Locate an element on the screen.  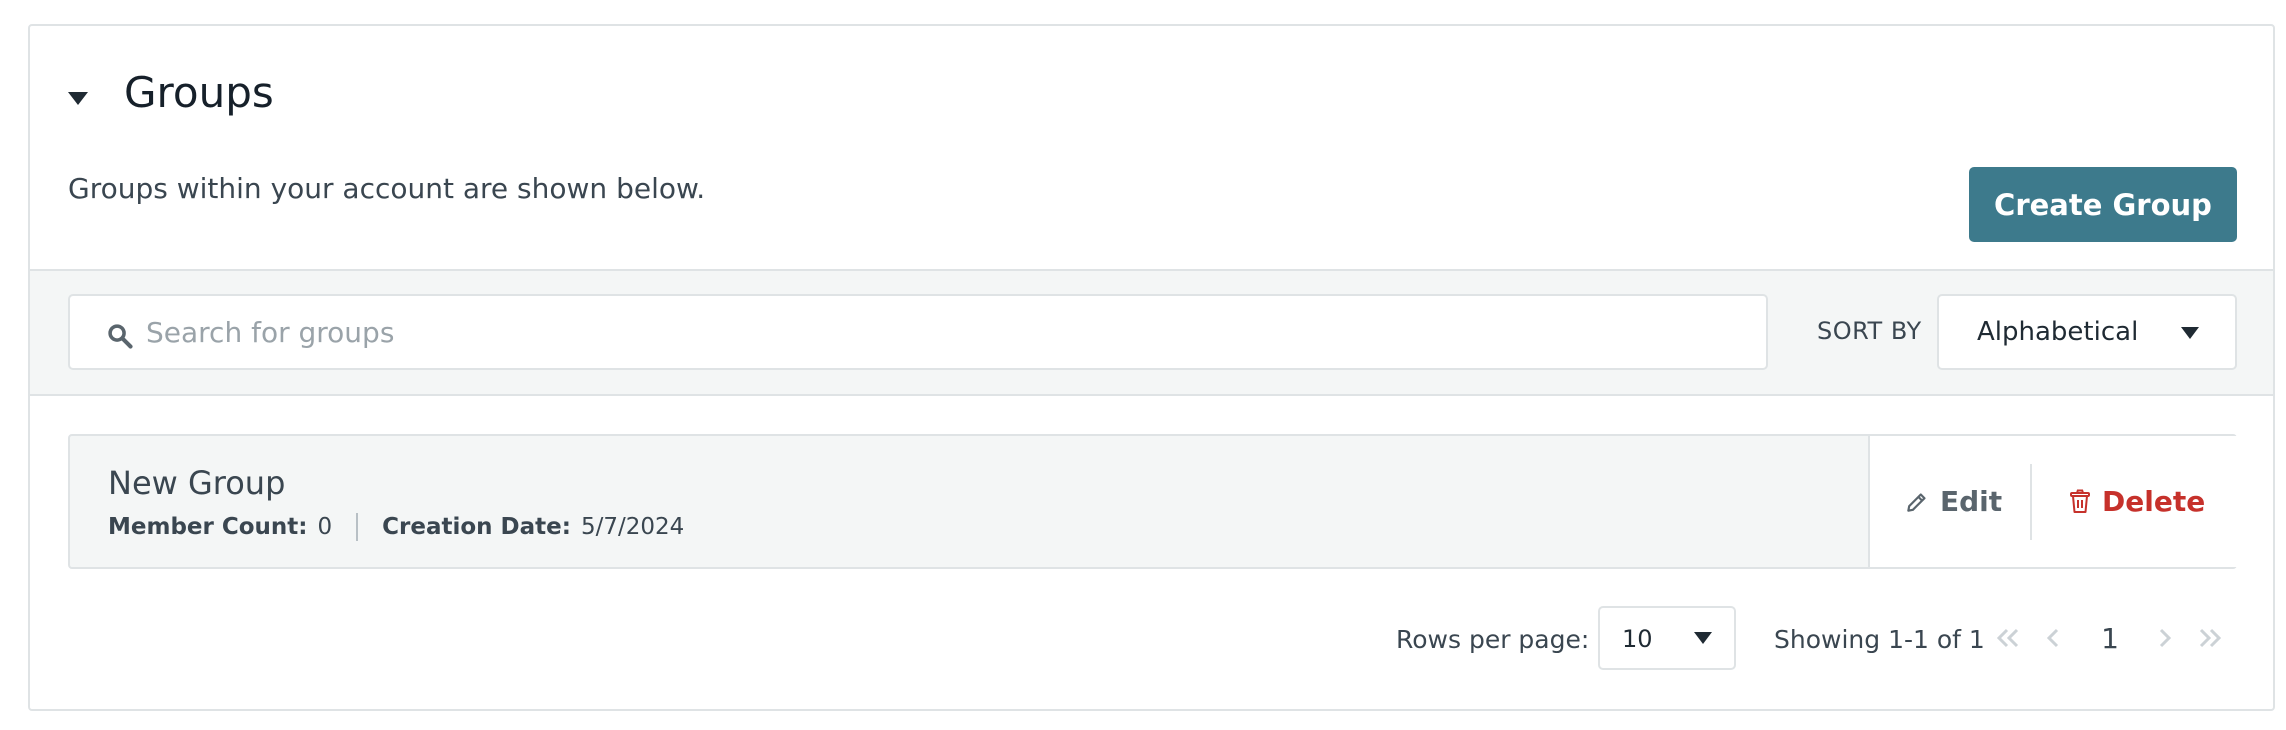
chevron-right-icon is located at coordinates (2165, 638).